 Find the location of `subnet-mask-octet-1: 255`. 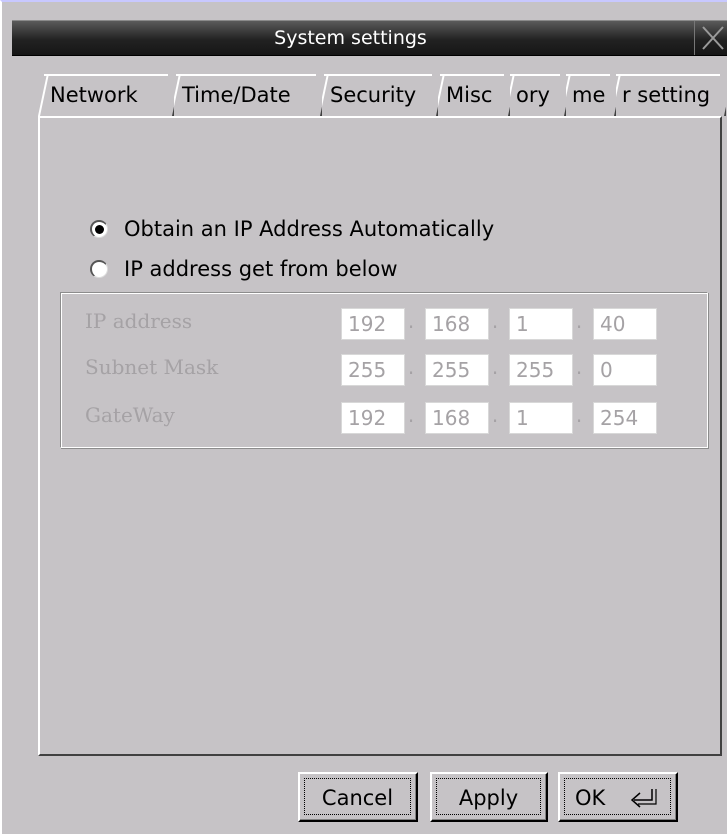

subnet-mask-octet-1: 255 is located at coordinates (373, 370).